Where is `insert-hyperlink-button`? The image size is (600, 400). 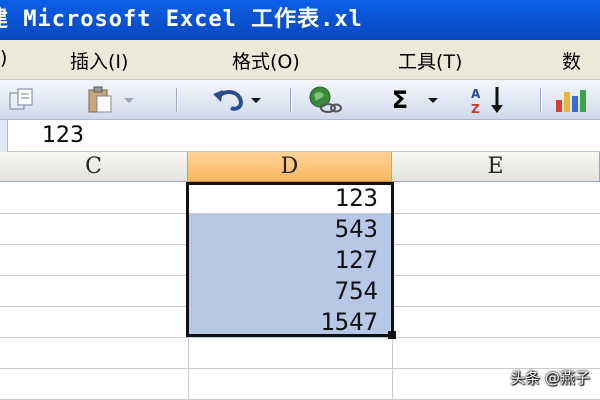
insert-hyperlink-button is located at coordinates (324, 100).